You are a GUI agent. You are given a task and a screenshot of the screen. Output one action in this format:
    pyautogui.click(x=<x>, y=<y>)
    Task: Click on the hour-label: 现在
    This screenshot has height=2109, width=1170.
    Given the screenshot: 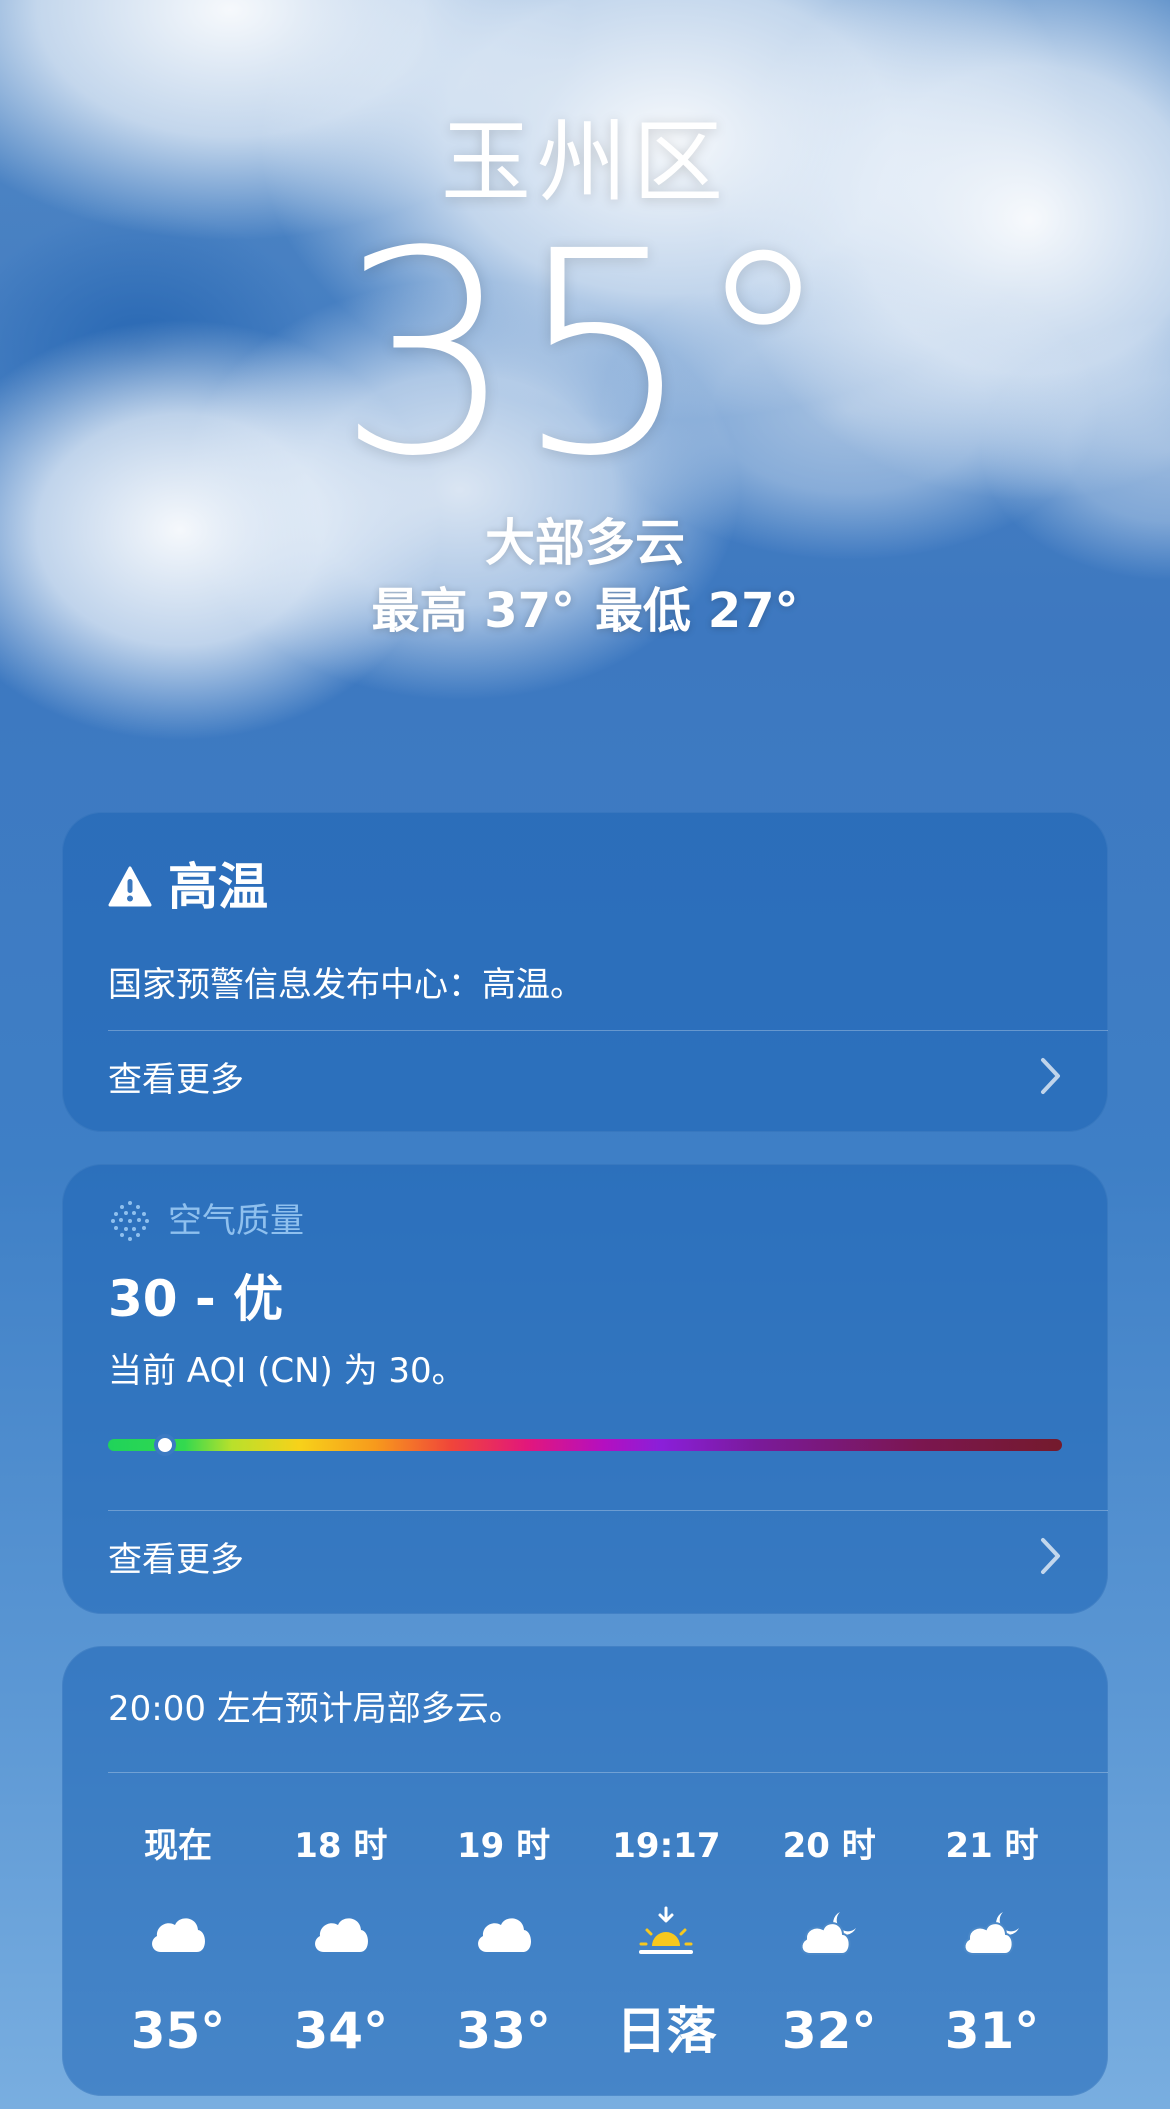 What is the action you would take?
    pyautogui.click(x=178, y=1846)
    